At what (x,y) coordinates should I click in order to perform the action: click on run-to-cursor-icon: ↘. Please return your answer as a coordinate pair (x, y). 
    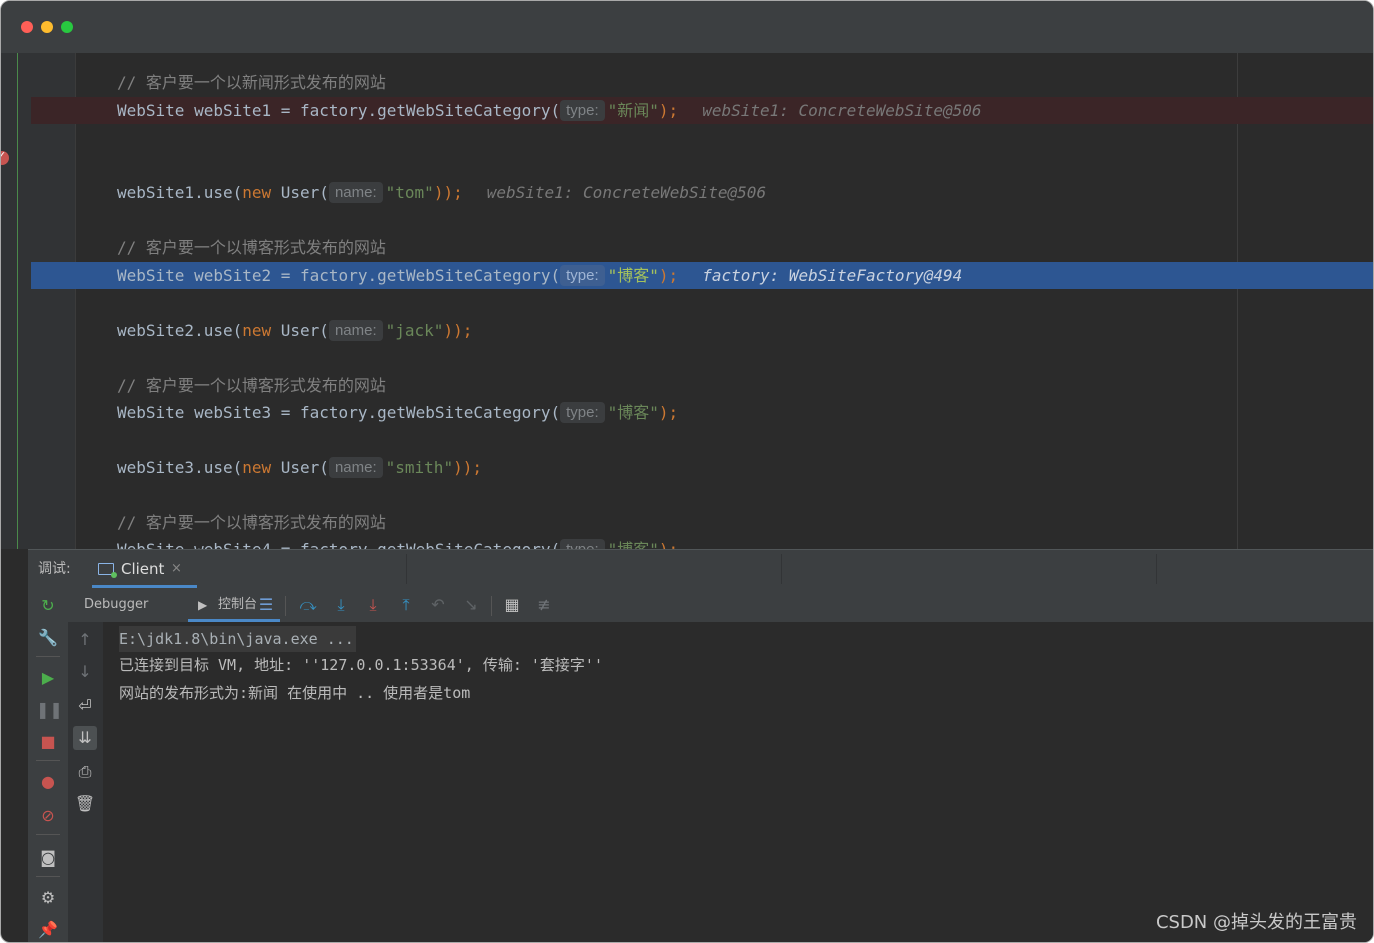
    Looking at the image, I should click on (471, 605).